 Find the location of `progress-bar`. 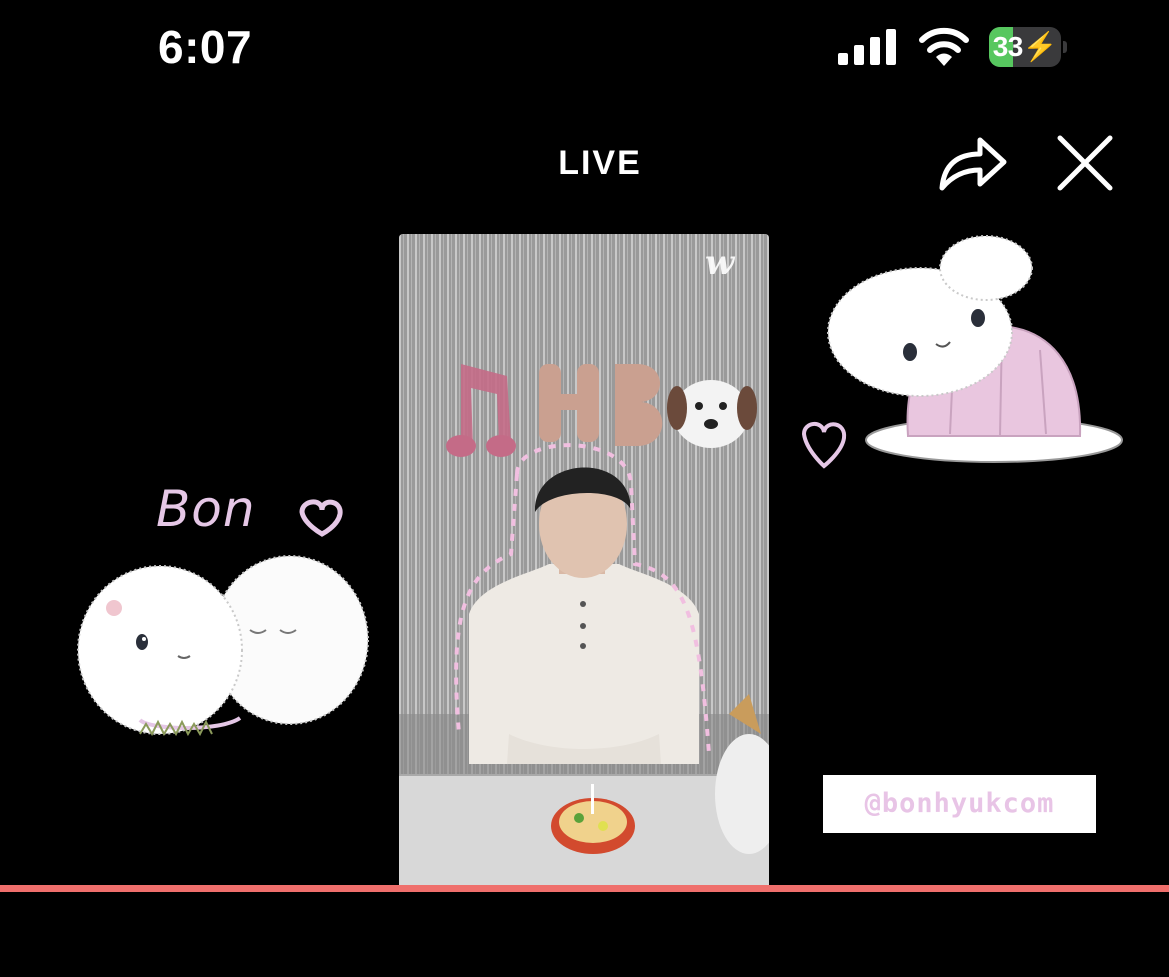

progress-bar is located at coordinates (584, 888).